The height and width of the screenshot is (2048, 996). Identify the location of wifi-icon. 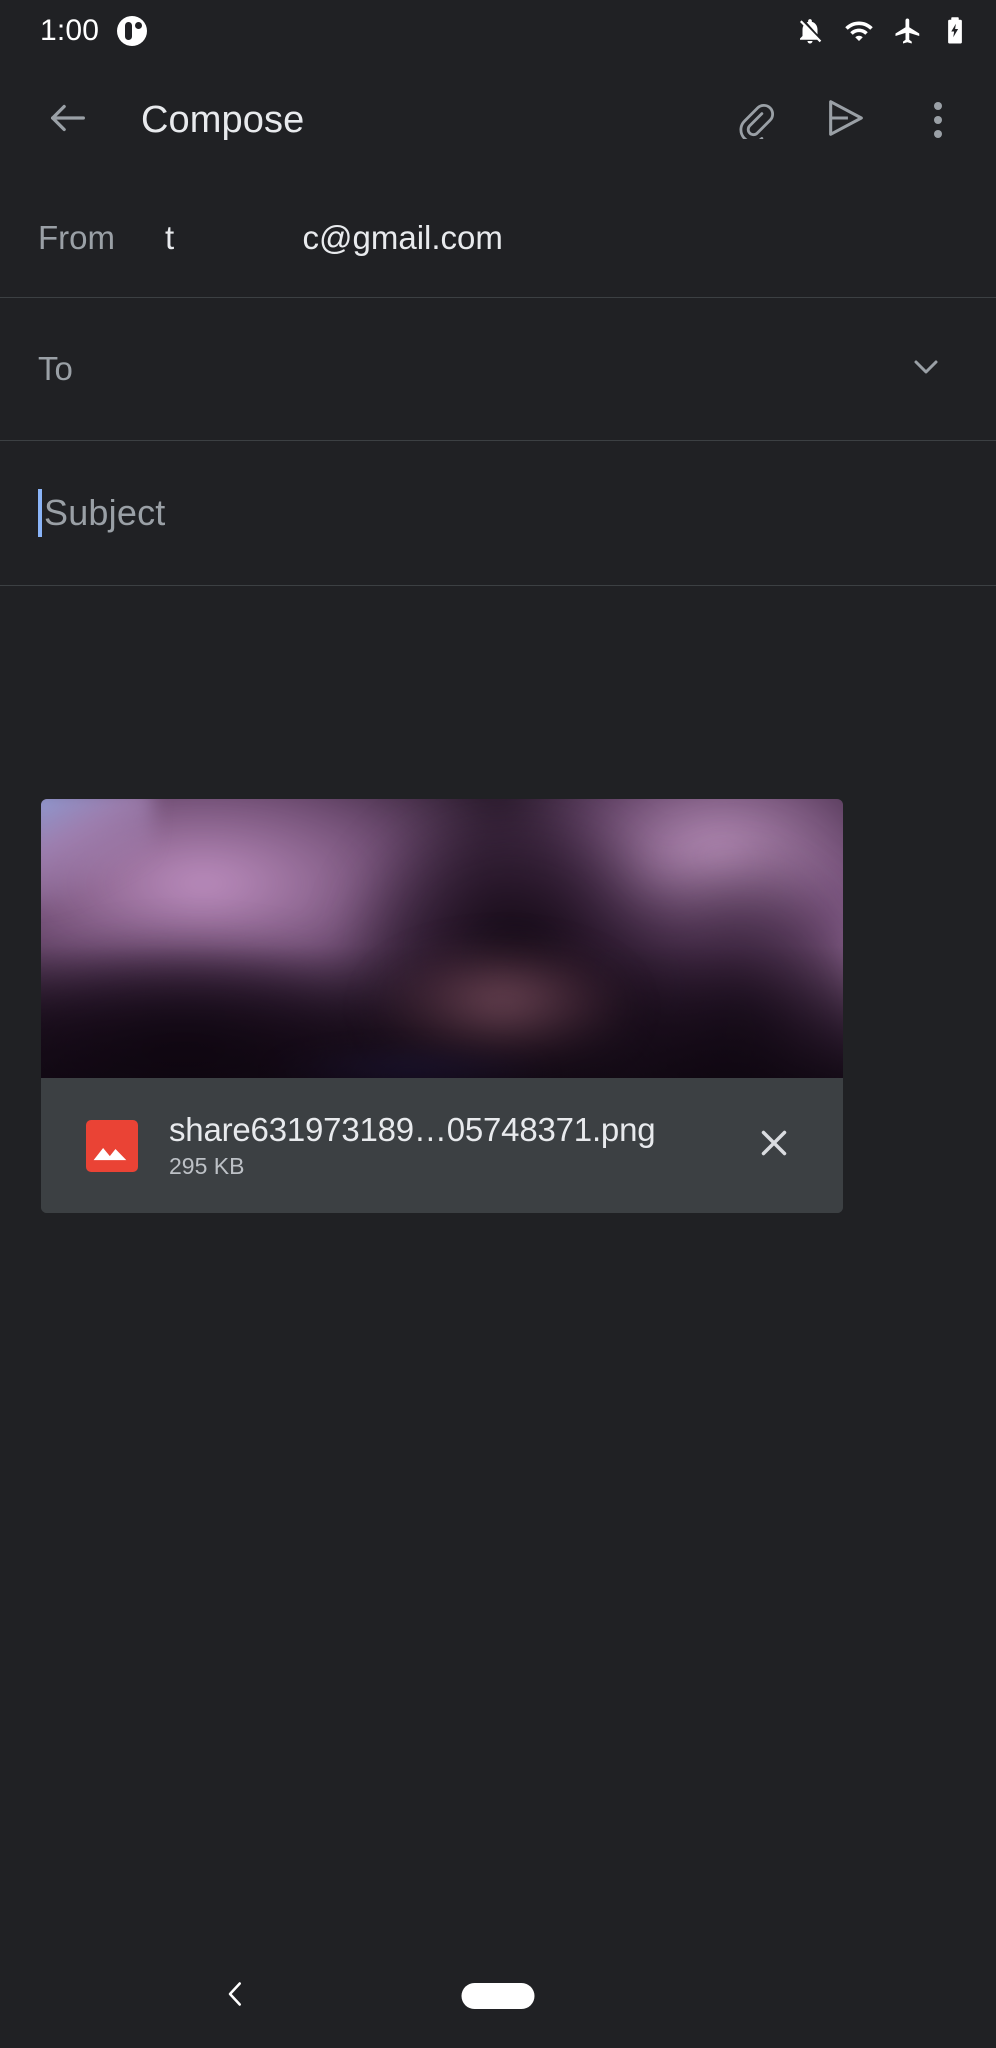
(859, 31).